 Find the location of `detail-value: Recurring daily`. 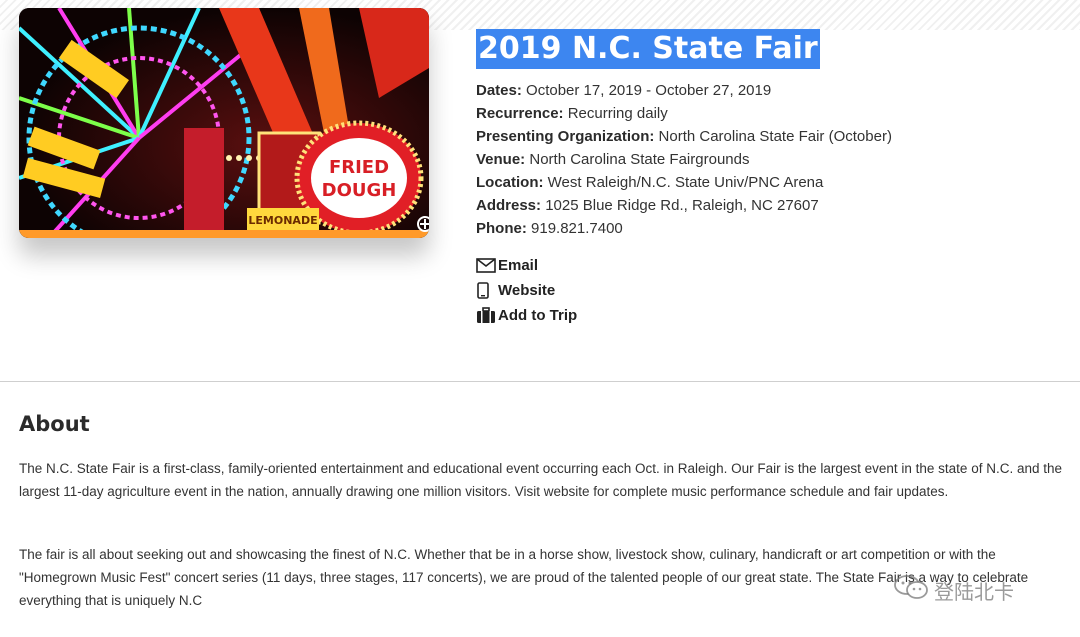

detail-value: Recurring daily is located at coordinates (617, 113).